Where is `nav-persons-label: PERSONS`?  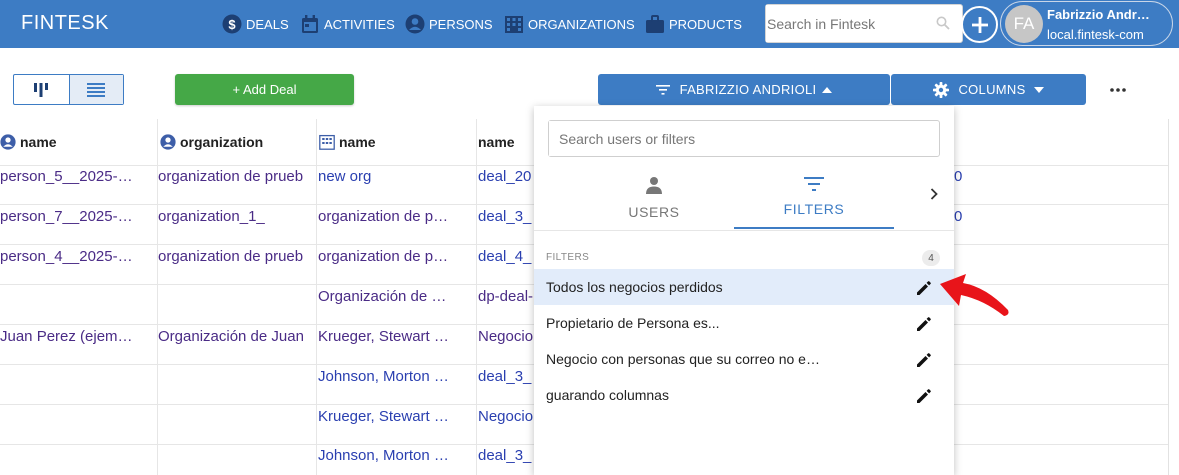
nav-persons-label: PERSONS is located at coordinates (461, 24).